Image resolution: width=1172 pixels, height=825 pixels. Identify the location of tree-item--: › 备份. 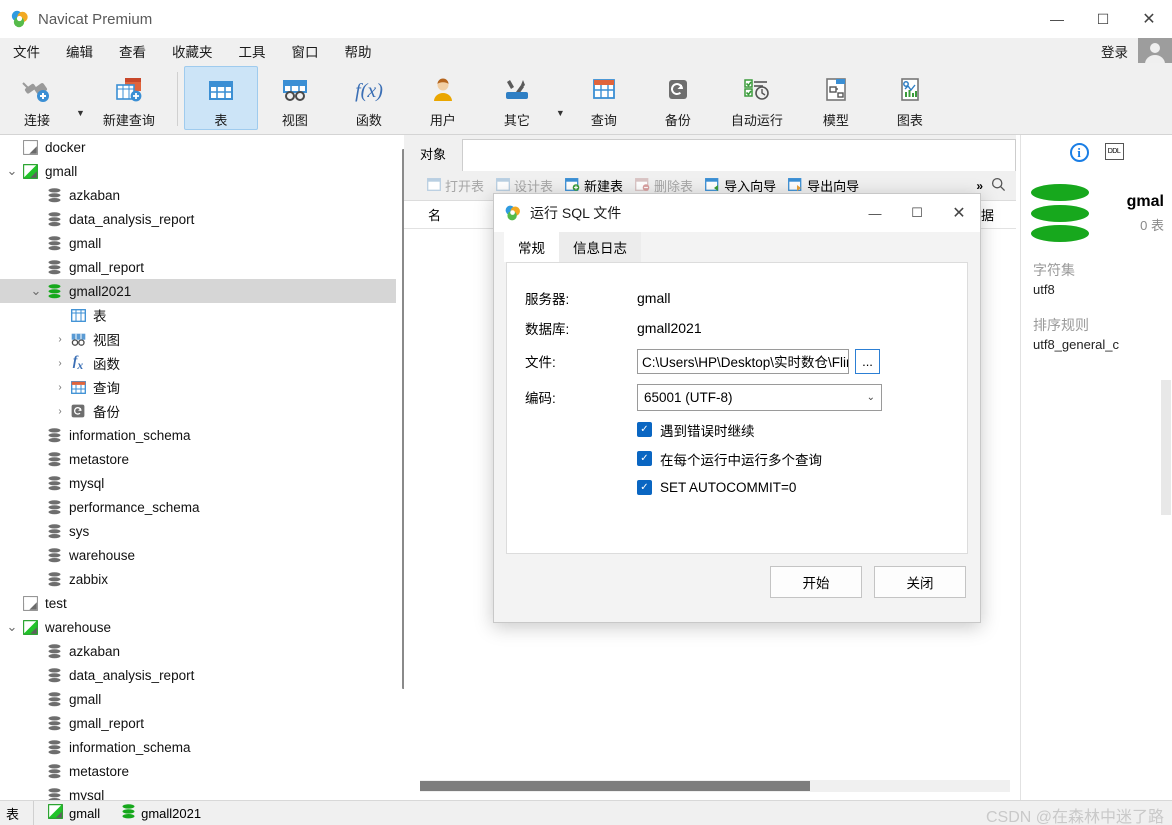
(198, 411).